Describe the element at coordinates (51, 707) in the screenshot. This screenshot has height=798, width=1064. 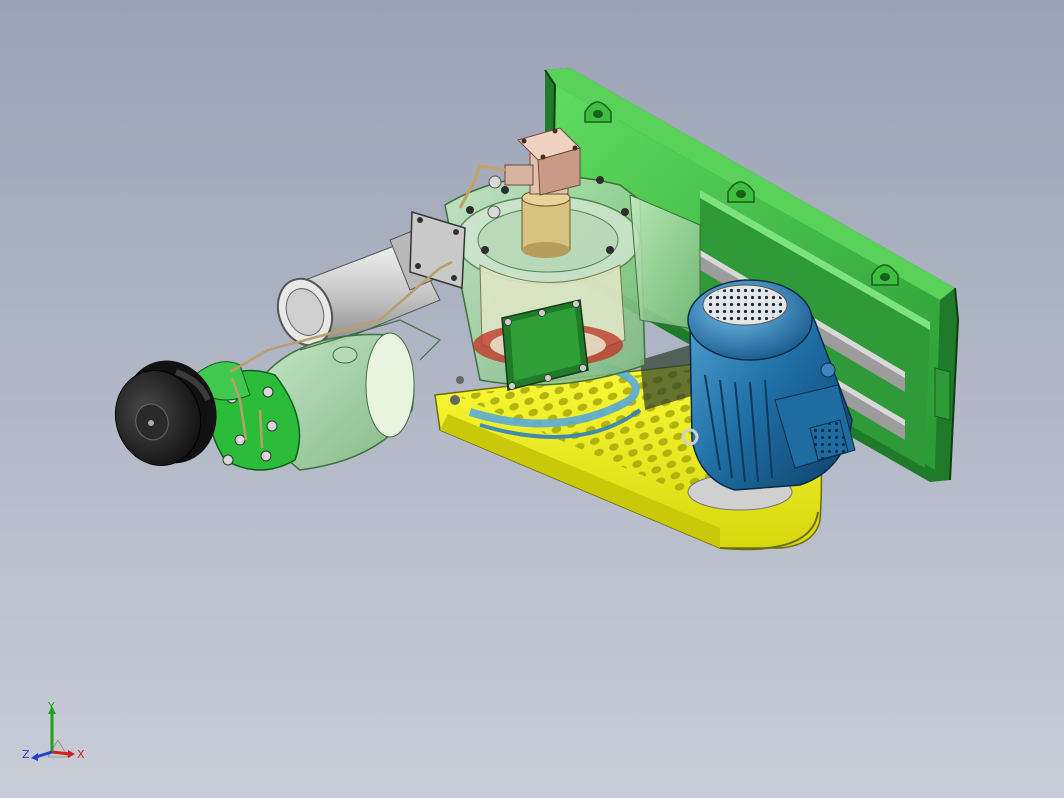
I see `triad-y-label: Y` at that location.